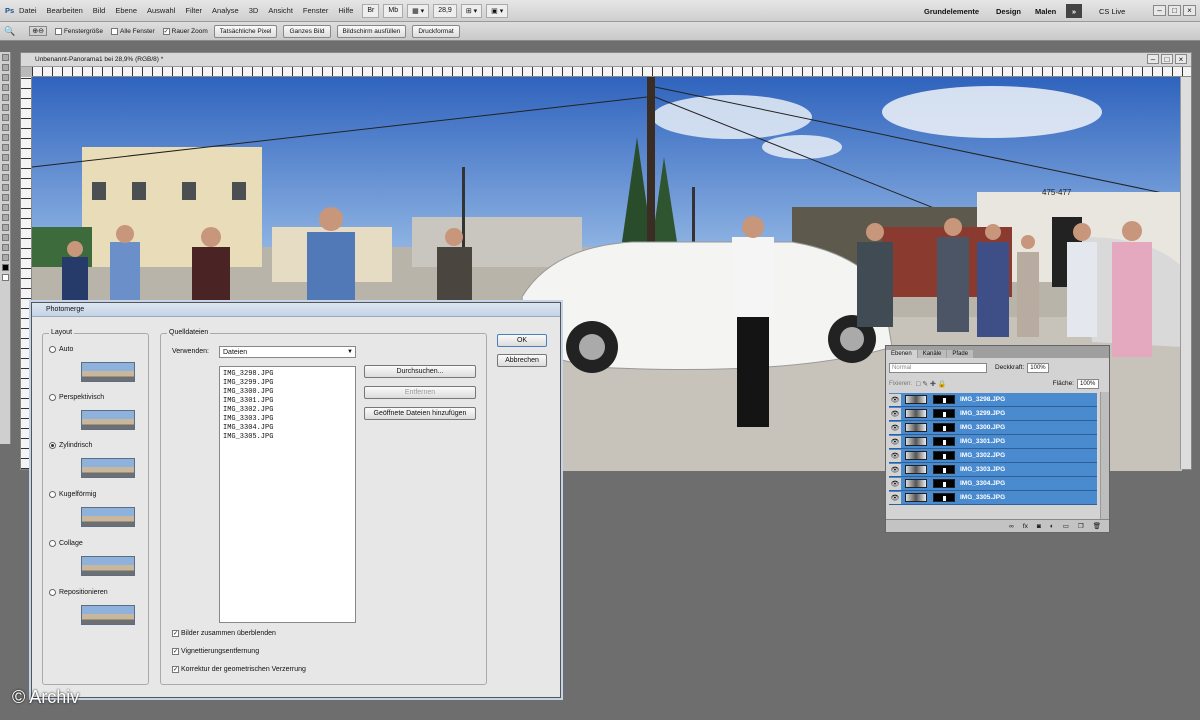  What do you see at coordinates (993, 470) in the screenshot?
I see `layer-row: 👁 IMG_3303.JPG` at bounding box center [993, 470].